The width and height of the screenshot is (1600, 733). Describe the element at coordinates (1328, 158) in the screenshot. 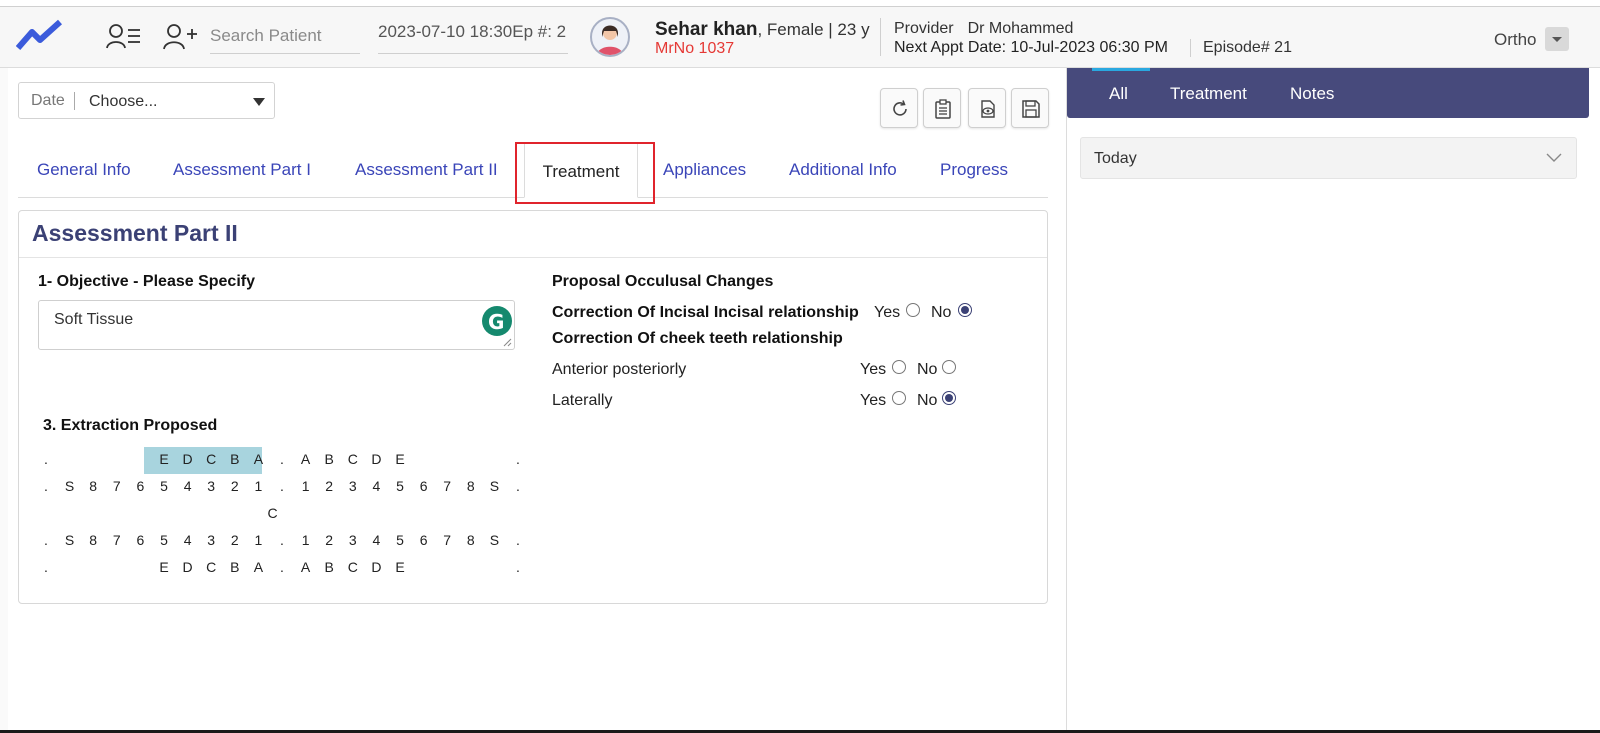

I see `today-group-header: Today` at that location.